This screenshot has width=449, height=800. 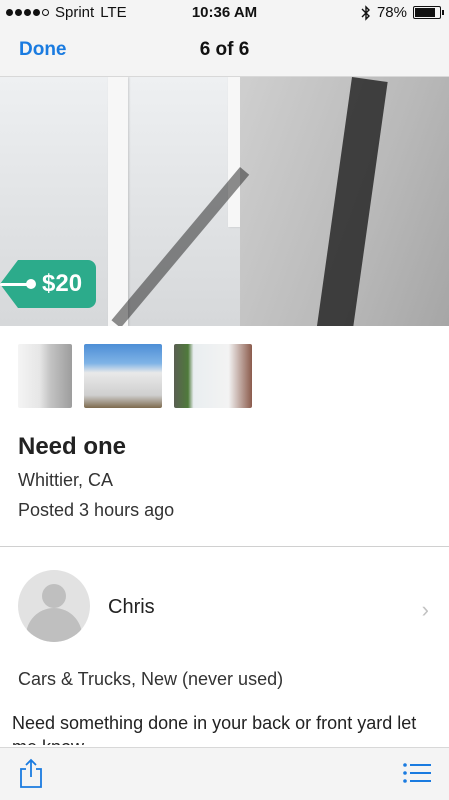 What do you see at coordinates (62, 283) in the screenshot?
I see `price-label: $20` at bounding box center [62, 283].